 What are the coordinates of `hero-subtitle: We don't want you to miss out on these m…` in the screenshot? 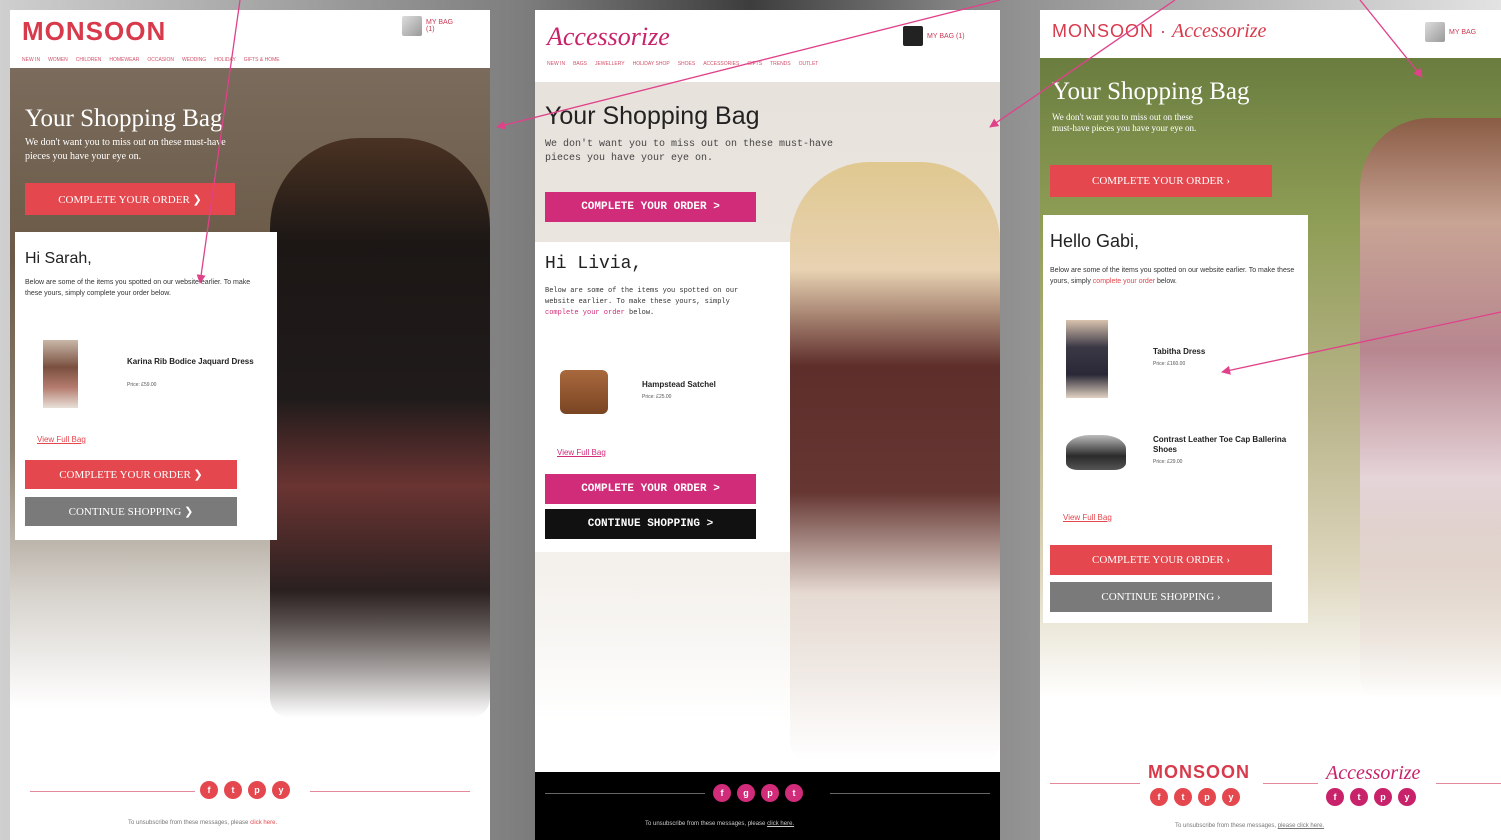 It's located at (125, 149).